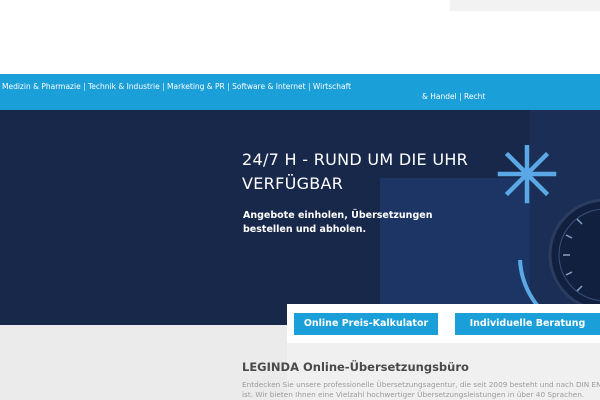 The image size is (600, 400). I want to click on nav-item-marketing: Marketing & PR, so click(196, 86).